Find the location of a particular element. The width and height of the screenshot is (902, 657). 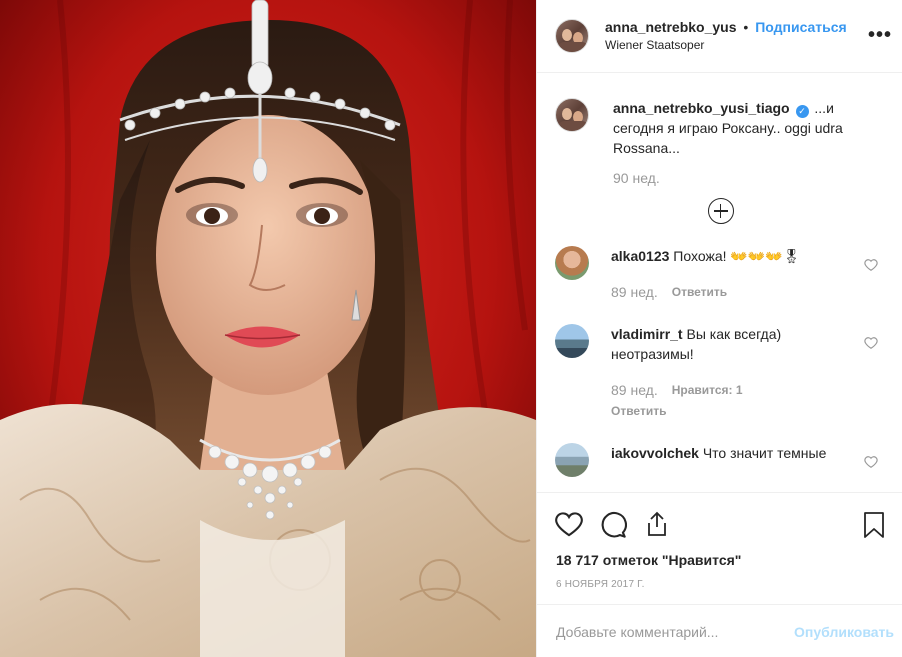

action-icons is located at coordinates (720, 525).